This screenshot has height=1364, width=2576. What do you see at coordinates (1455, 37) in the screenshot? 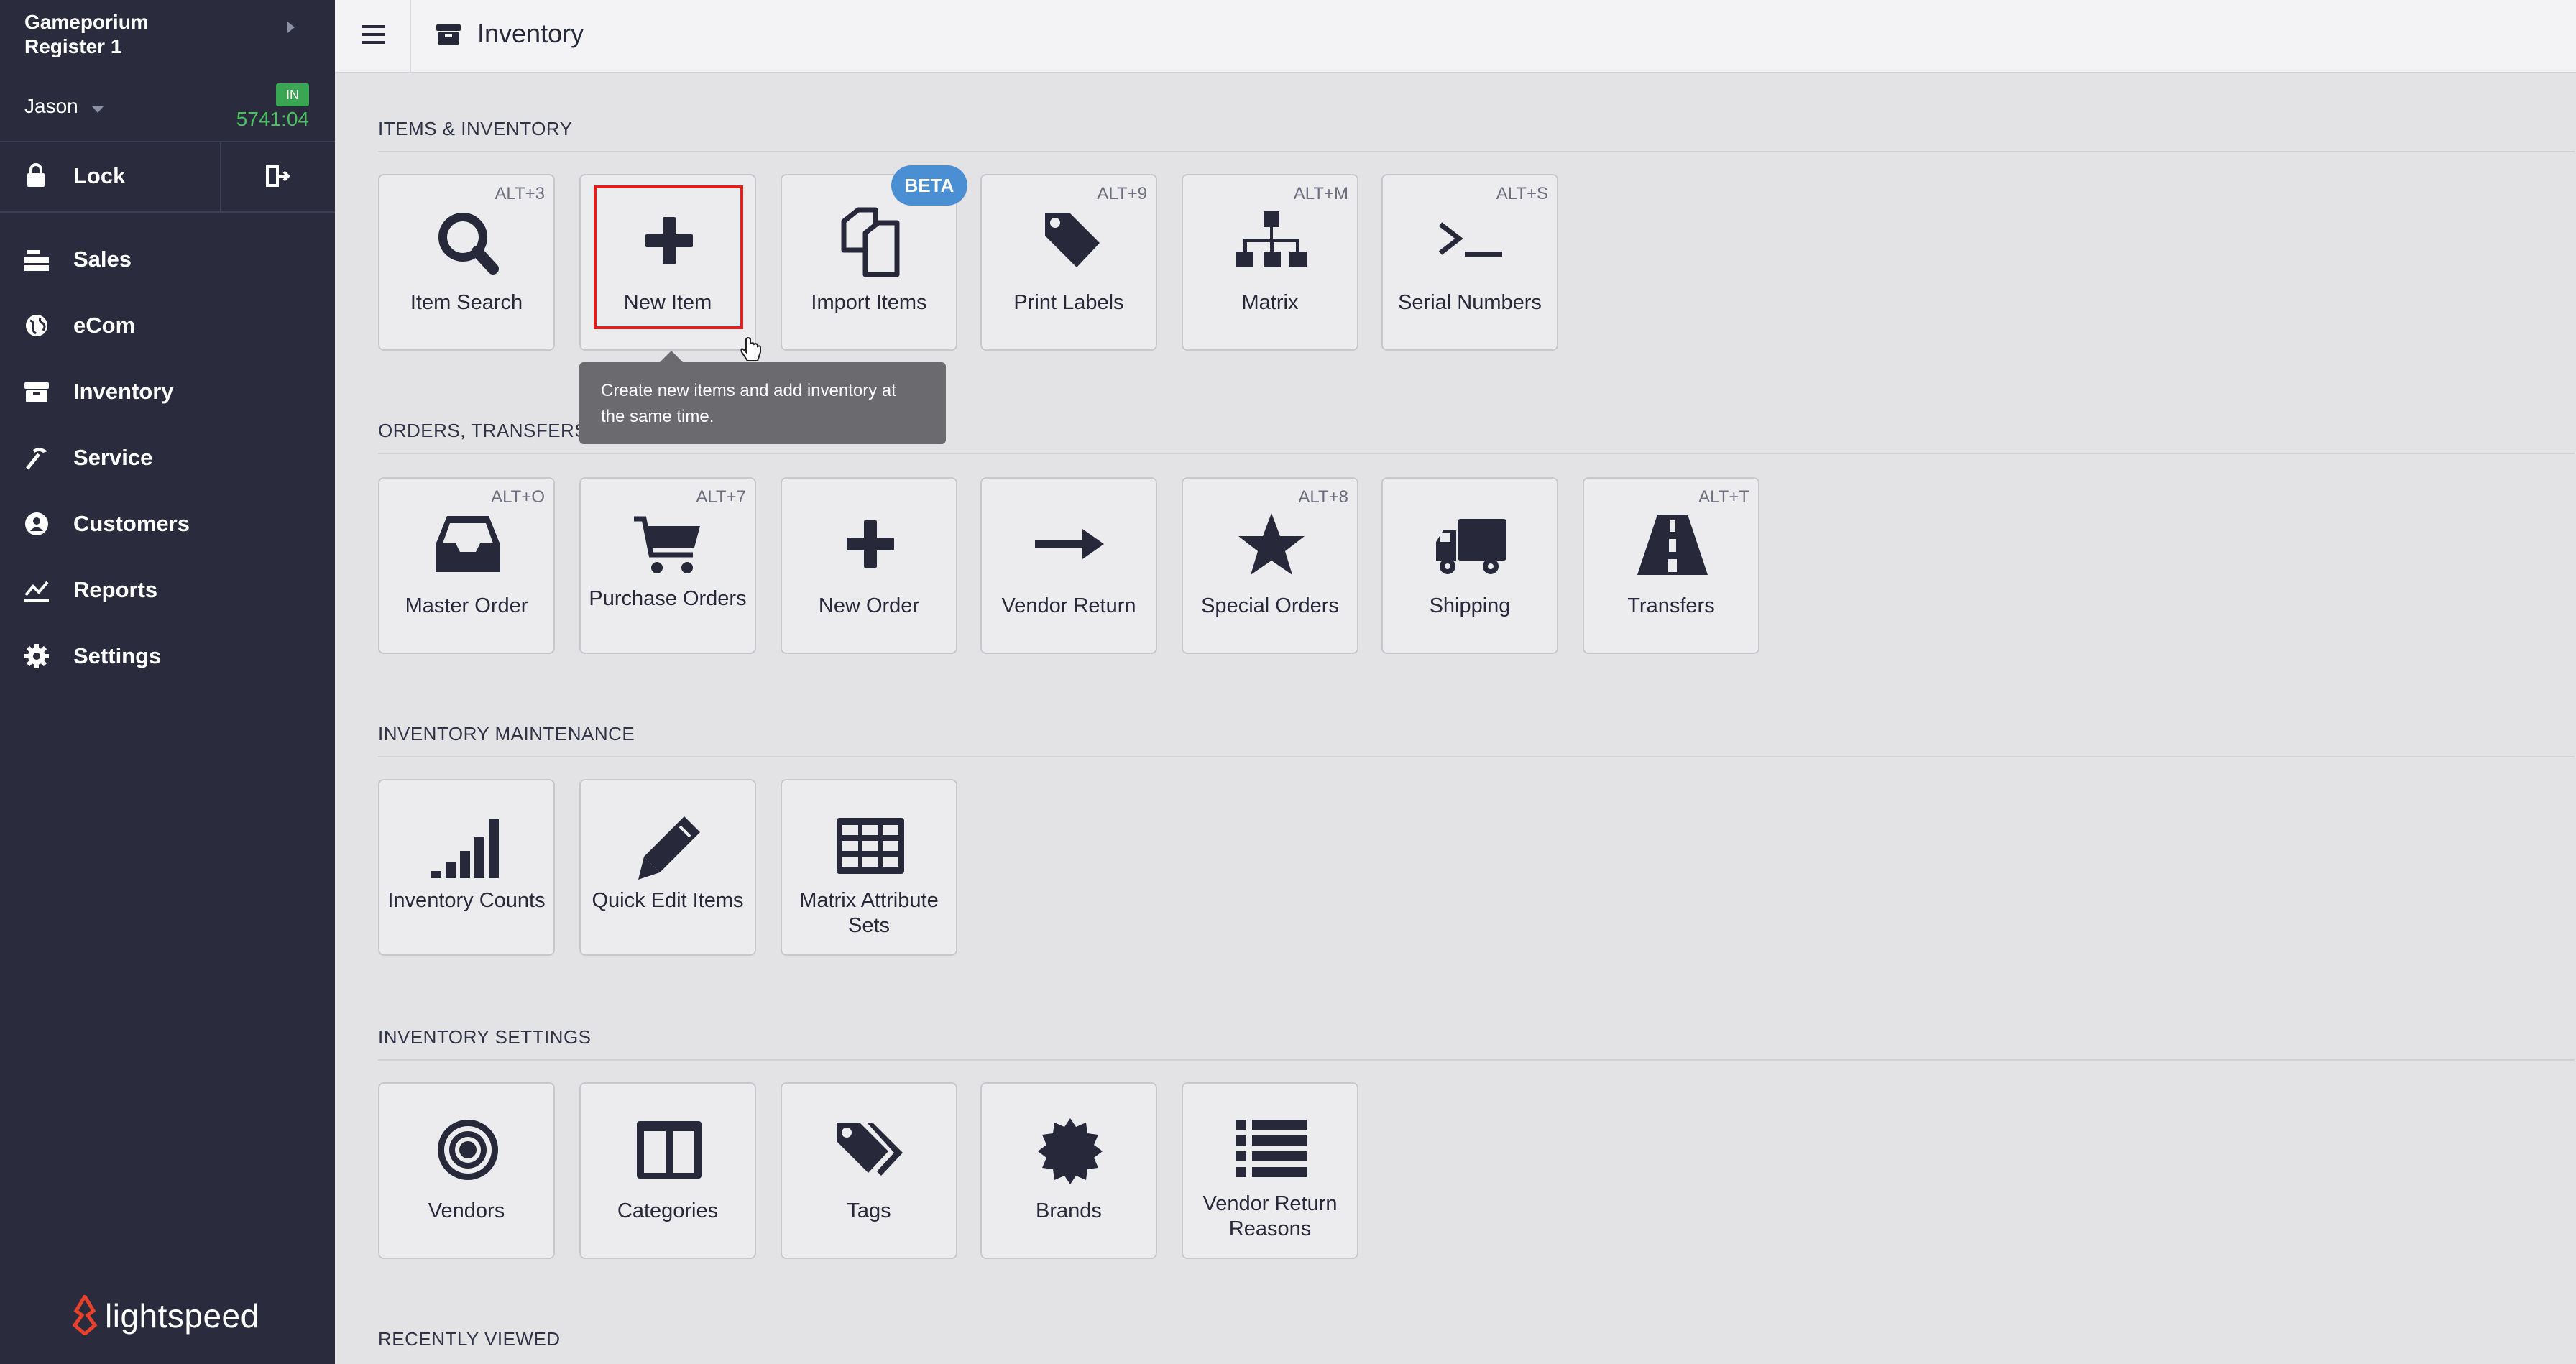
I see `top-header: Inventory` at bounding box center [1455, 37].